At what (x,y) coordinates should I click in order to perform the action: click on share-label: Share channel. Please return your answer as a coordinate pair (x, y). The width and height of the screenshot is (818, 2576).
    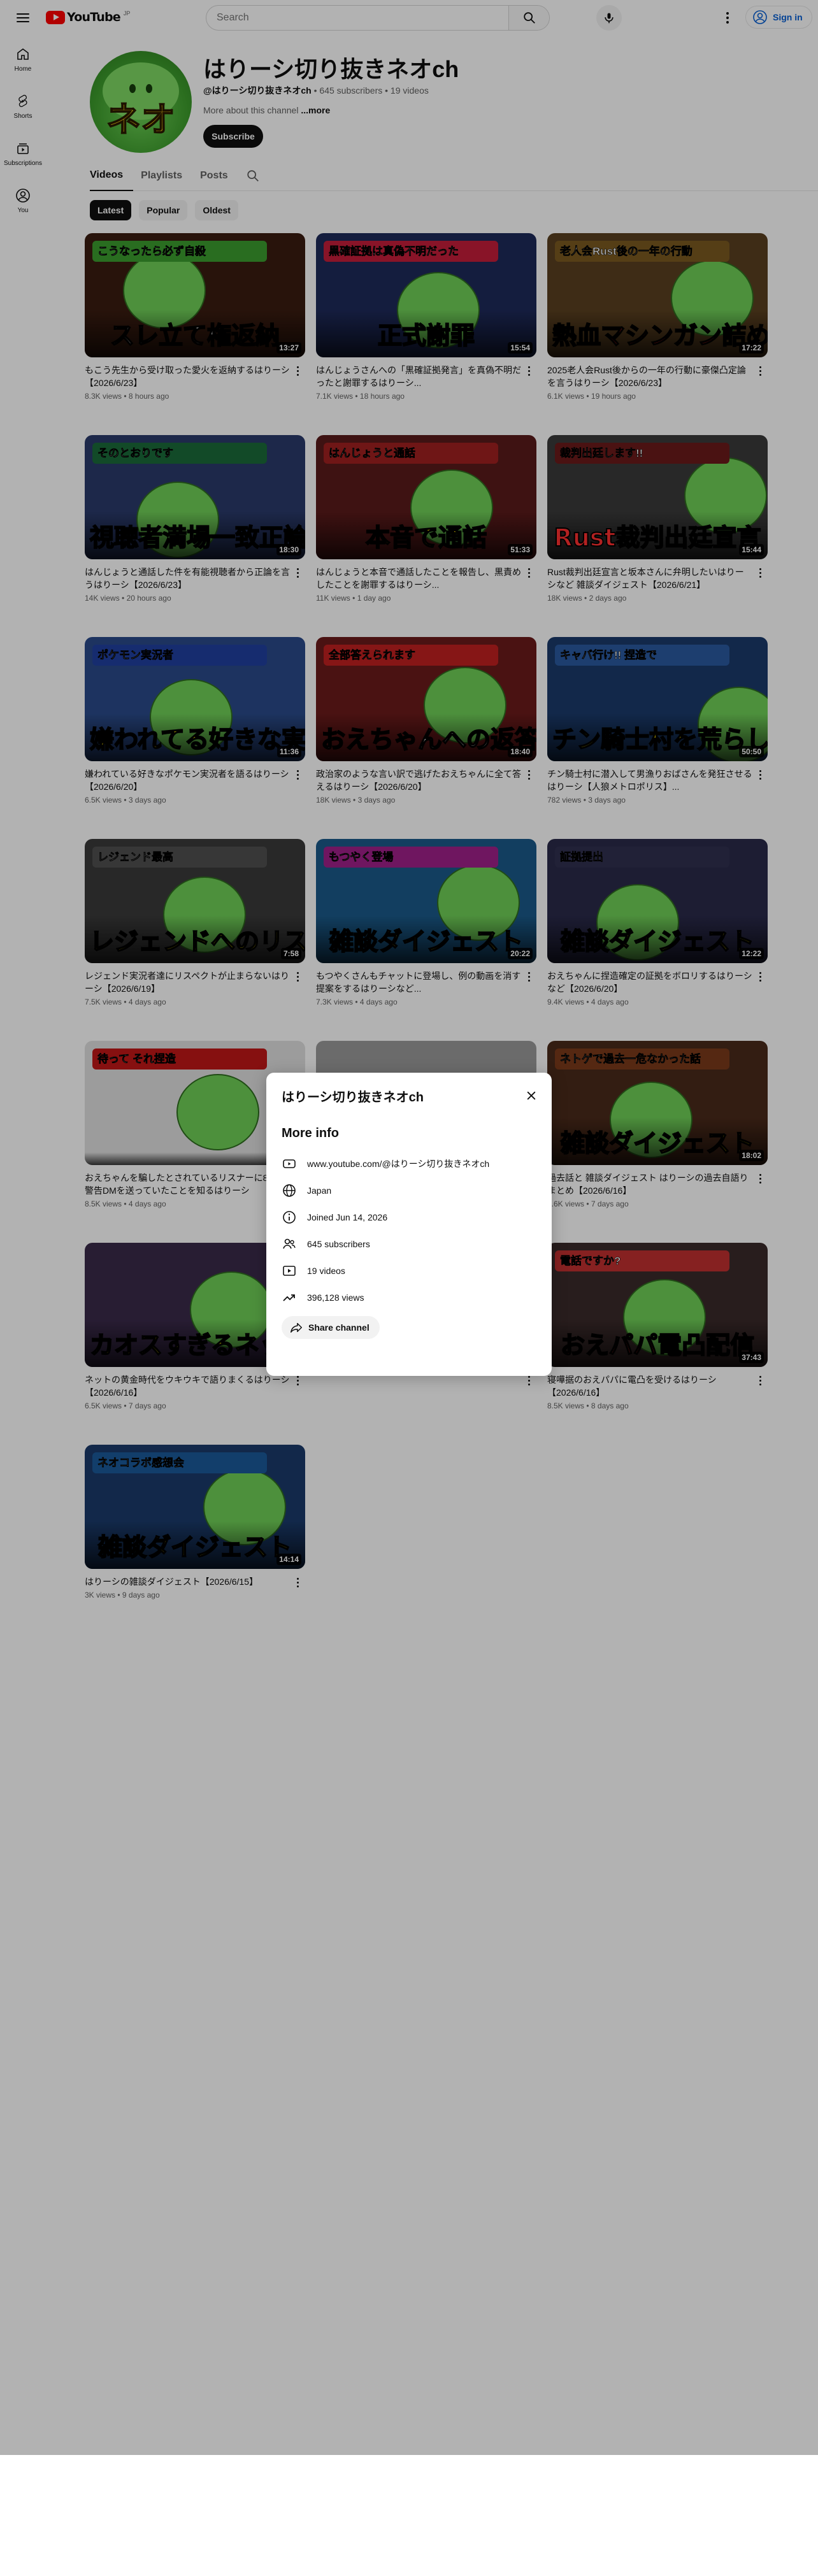
    Looking at the image, I should click on (339, 1328).